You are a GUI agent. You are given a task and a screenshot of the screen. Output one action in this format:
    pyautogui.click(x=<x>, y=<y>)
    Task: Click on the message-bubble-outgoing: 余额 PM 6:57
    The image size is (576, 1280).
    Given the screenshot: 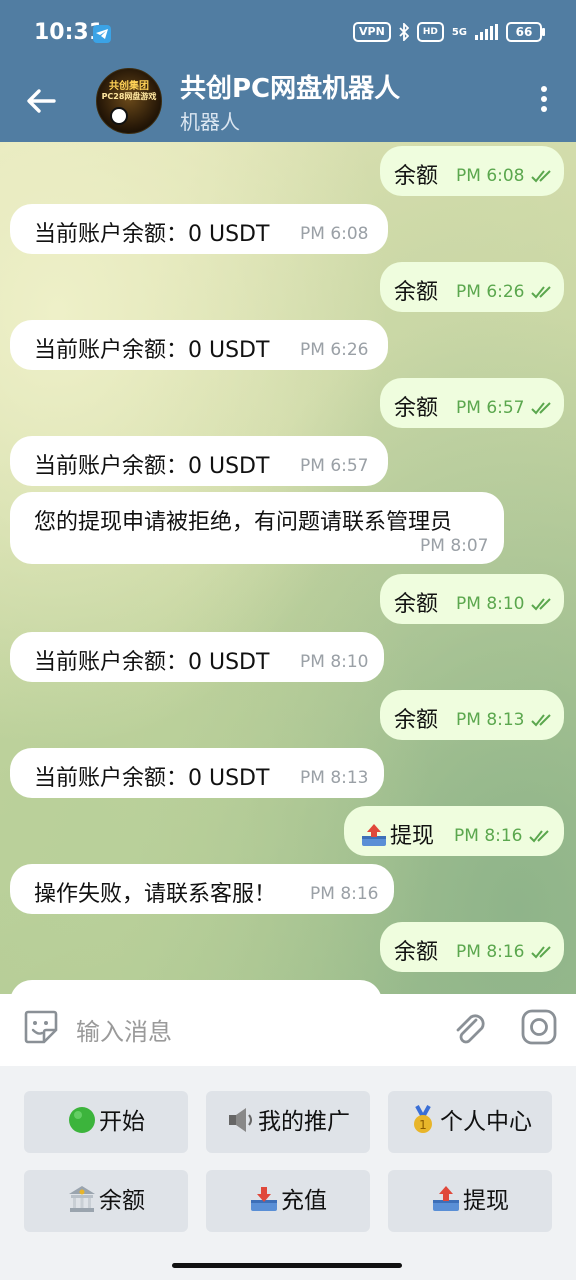 What is the action you would take?
    pyautogui.click(x=472, y=403)
    